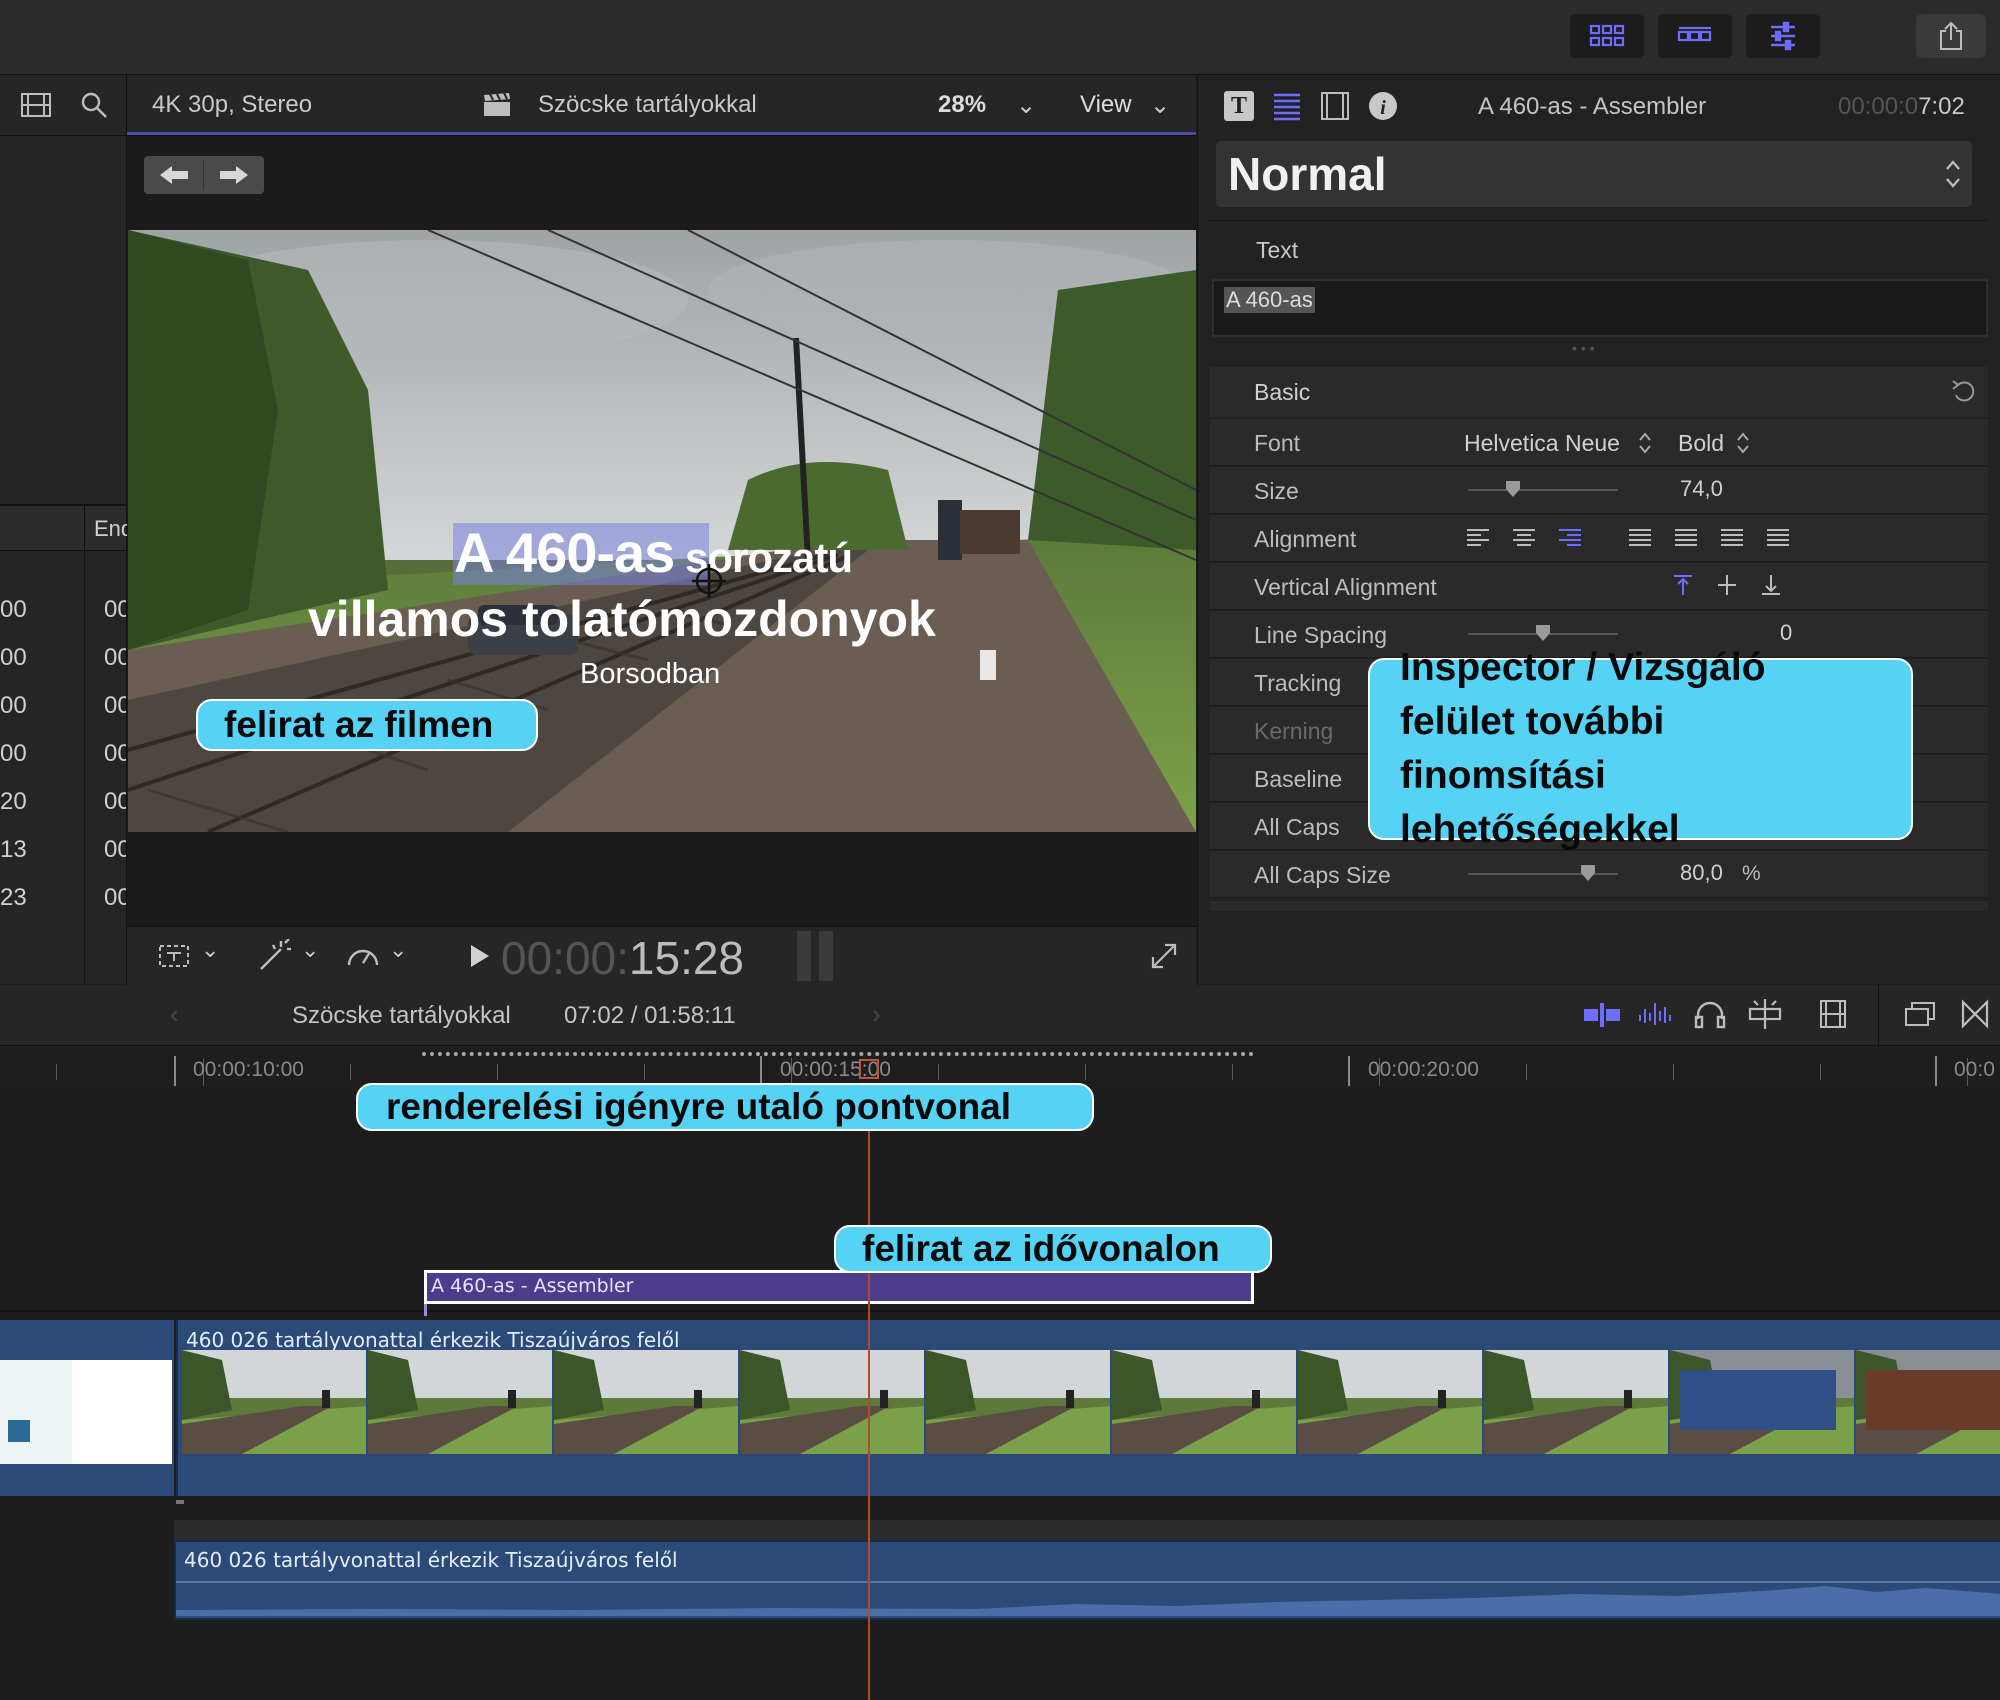  I want to click on align-left-icon, so click(1478, 538).